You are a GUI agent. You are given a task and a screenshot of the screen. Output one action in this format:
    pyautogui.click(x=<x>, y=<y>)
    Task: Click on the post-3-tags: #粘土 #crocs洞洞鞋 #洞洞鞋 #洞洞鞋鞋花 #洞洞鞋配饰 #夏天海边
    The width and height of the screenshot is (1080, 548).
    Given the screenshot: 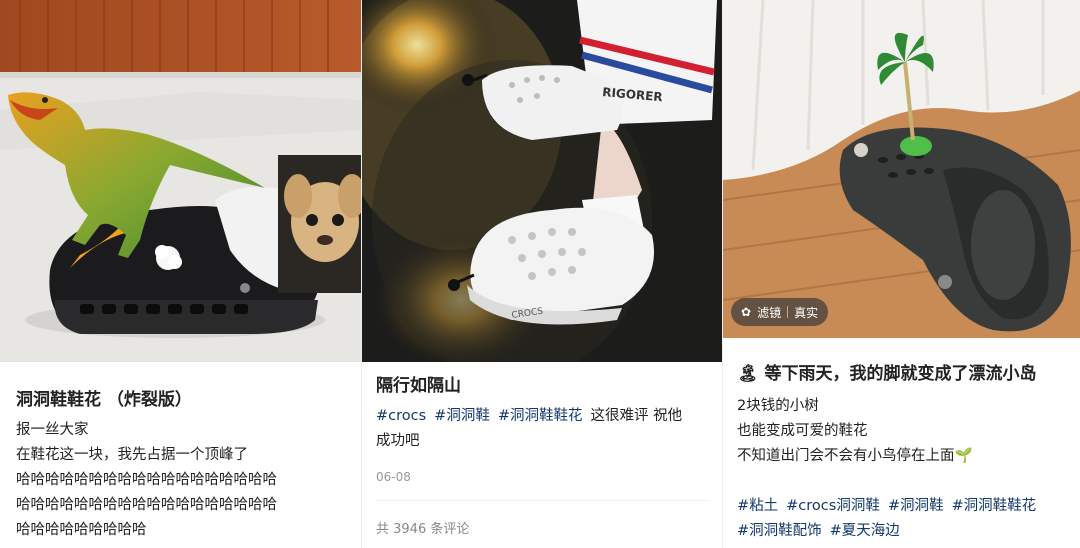 What is the action you would take?
    pyautogui.click(x=890, y=519)
    